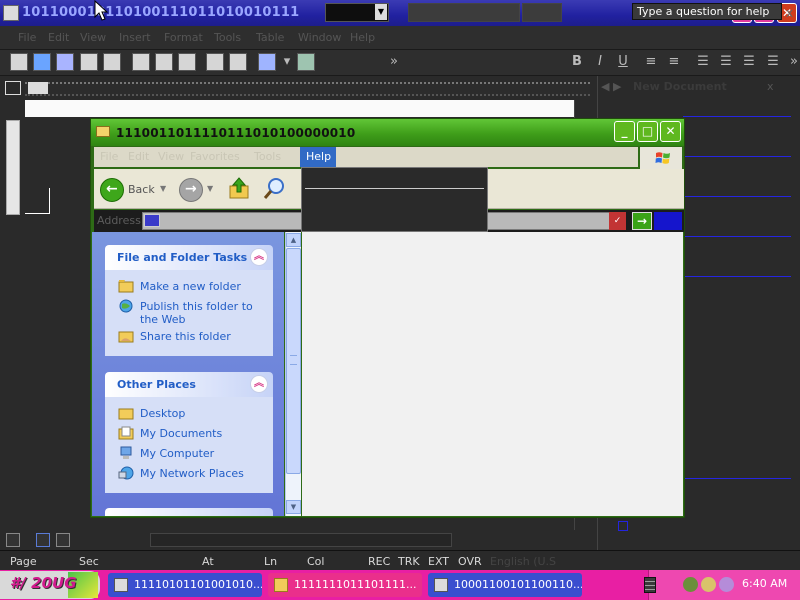 This screenshot has height=600, width=800. Describe the element at coordinates (703, 62) in the screenshot. I see `numbering-icon: ☰` at that location.